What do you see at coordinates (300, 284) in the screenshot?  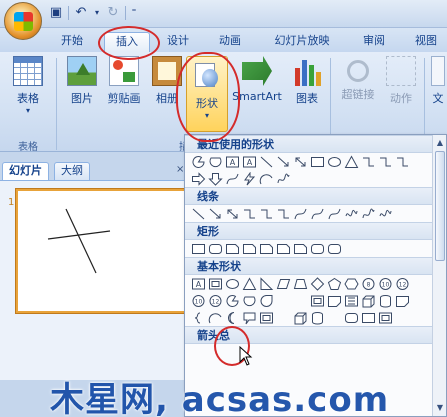 I see `shape-trap-icon` at bounding box center [300, 284].